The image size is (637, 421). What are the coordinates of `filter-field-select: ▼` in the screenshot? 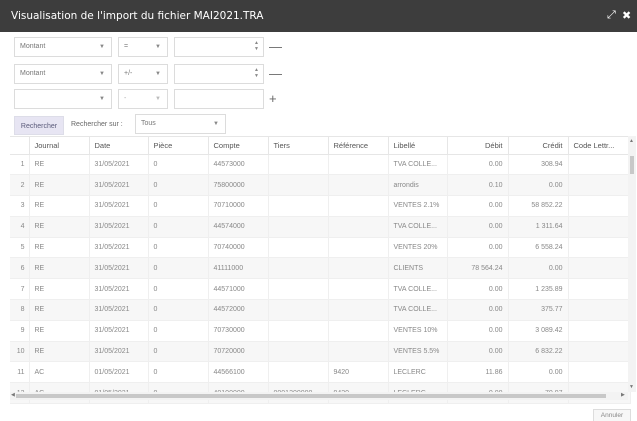 It's located at (63, 99).